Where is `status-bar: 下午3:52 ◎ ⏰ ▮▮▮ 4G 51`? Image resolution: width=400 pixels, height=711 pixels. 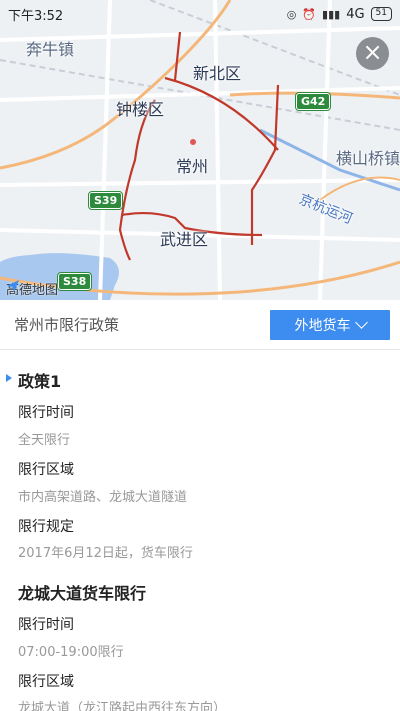 status-bar: 下午3:52 ◎ ⏰ ▮▮▮ 4G 51 is located at coordinates (200, 14).